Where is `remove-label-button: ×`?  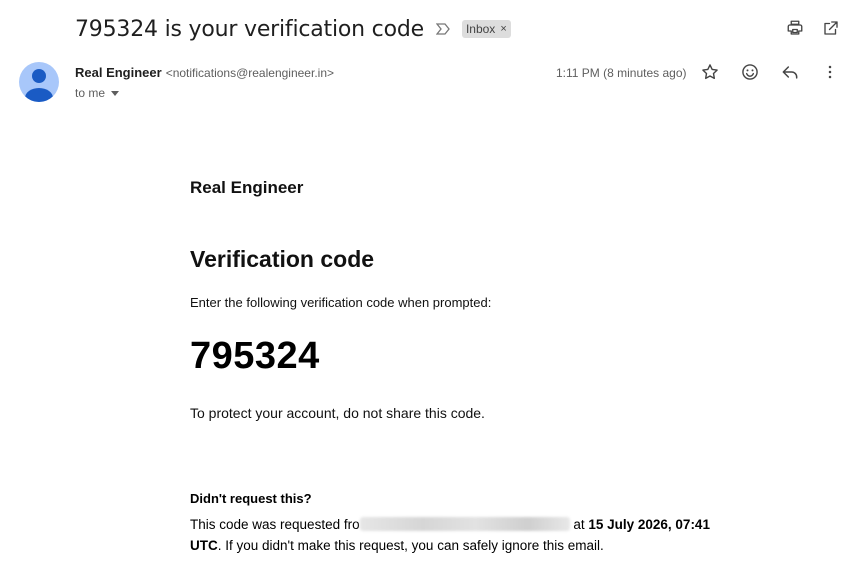
remove-label-button: × is located at coordinates (503, 29).